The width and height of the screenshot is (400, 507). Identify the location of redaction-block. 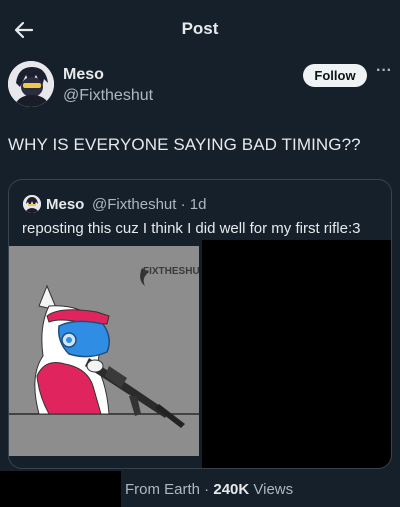
(60, 489).